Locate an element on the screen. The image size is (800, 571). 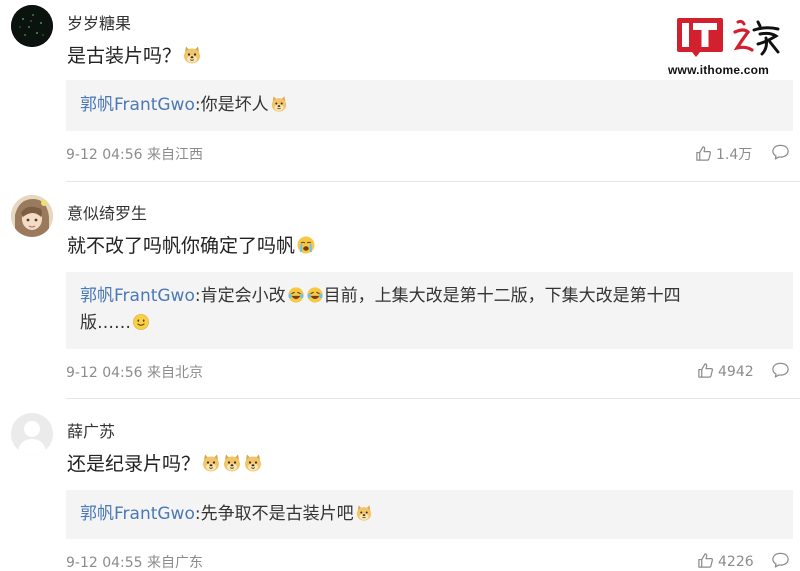
default-avatar-icon is located at coordinates (32, 434).